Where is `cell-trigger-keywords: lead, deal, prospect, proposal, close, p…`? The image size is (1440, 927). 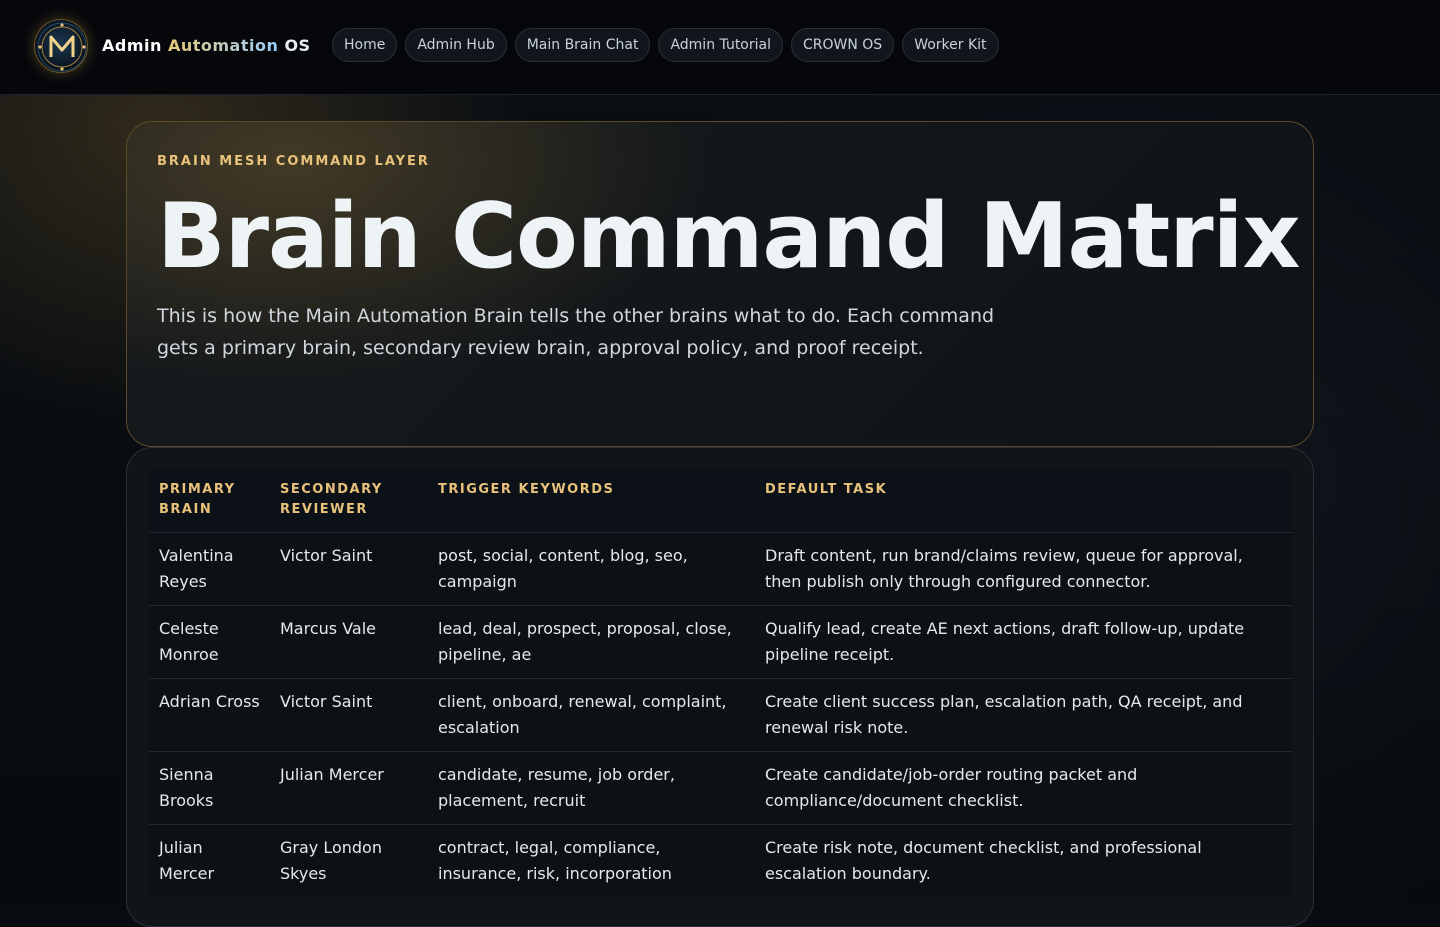
cell-trigger-keywords: lead, deal, prospect, proposal, close, p… is located at coordinates (591, 642).